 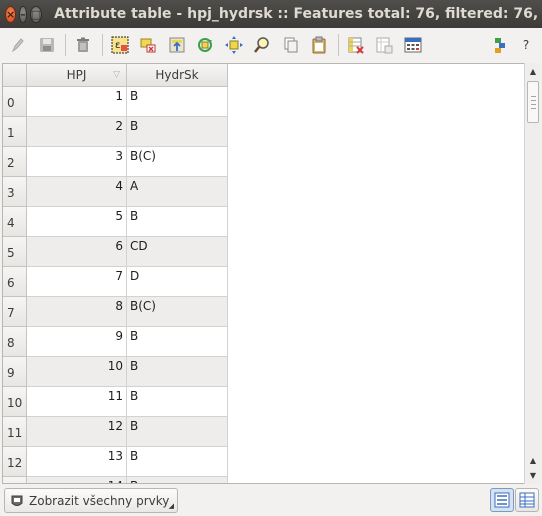 I want to click on table-row: 3 4 A, so click(x=116, y=192).